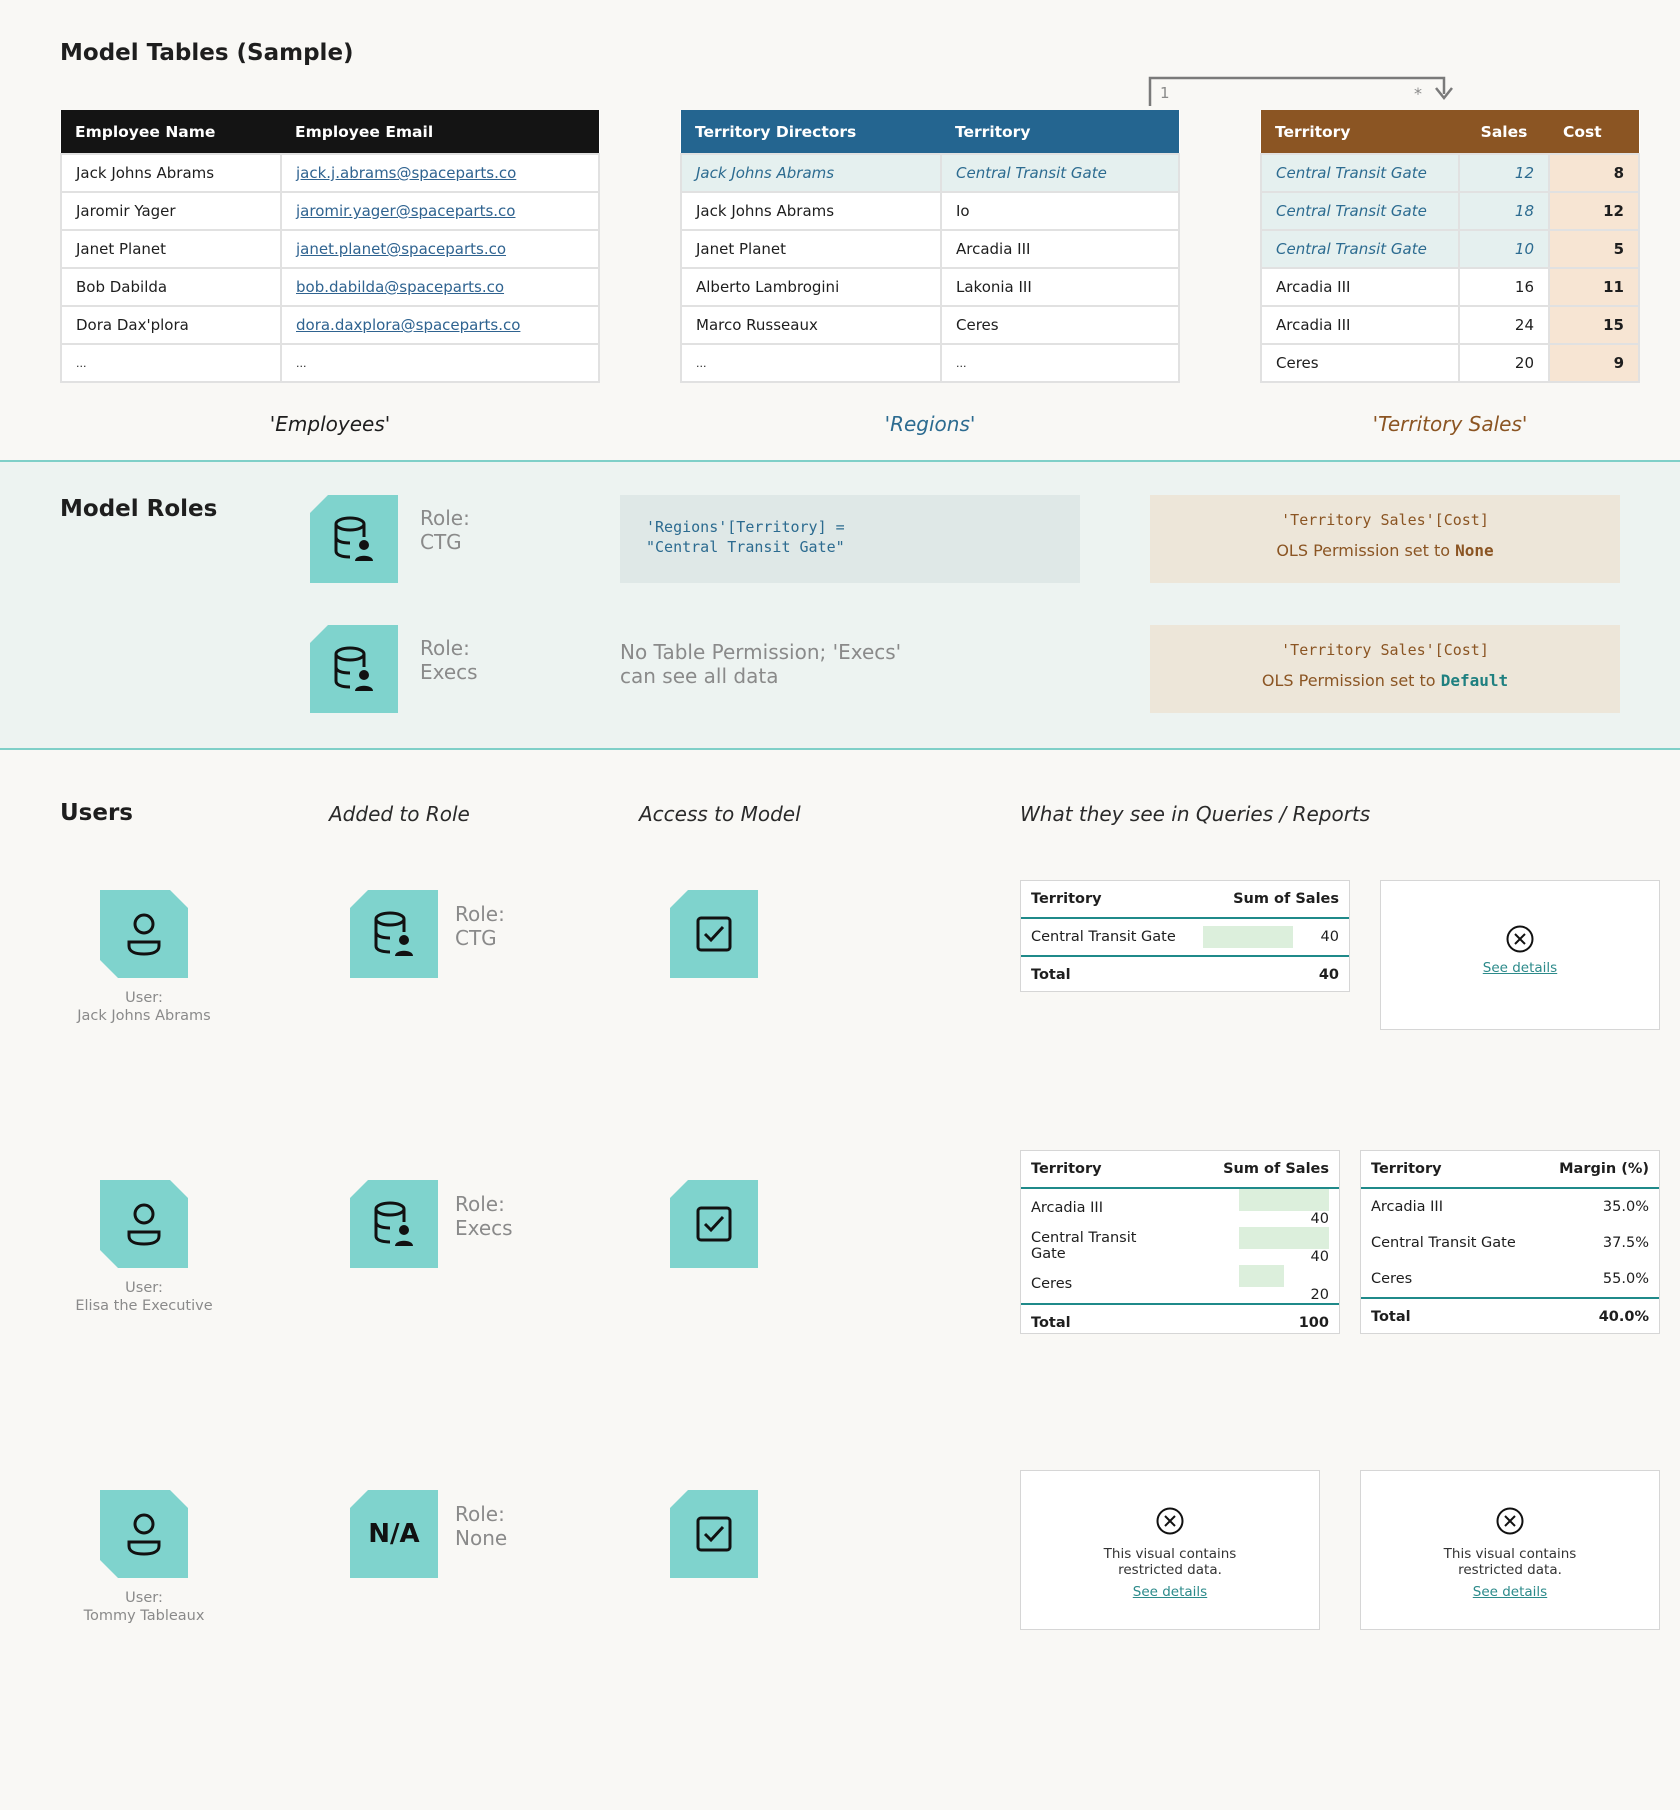  What do you see at coordinates (401, 249) in the screenshot?
I see `employee-email-link: janet.planet@spaceparts.co` at bounding box center [401, 249].